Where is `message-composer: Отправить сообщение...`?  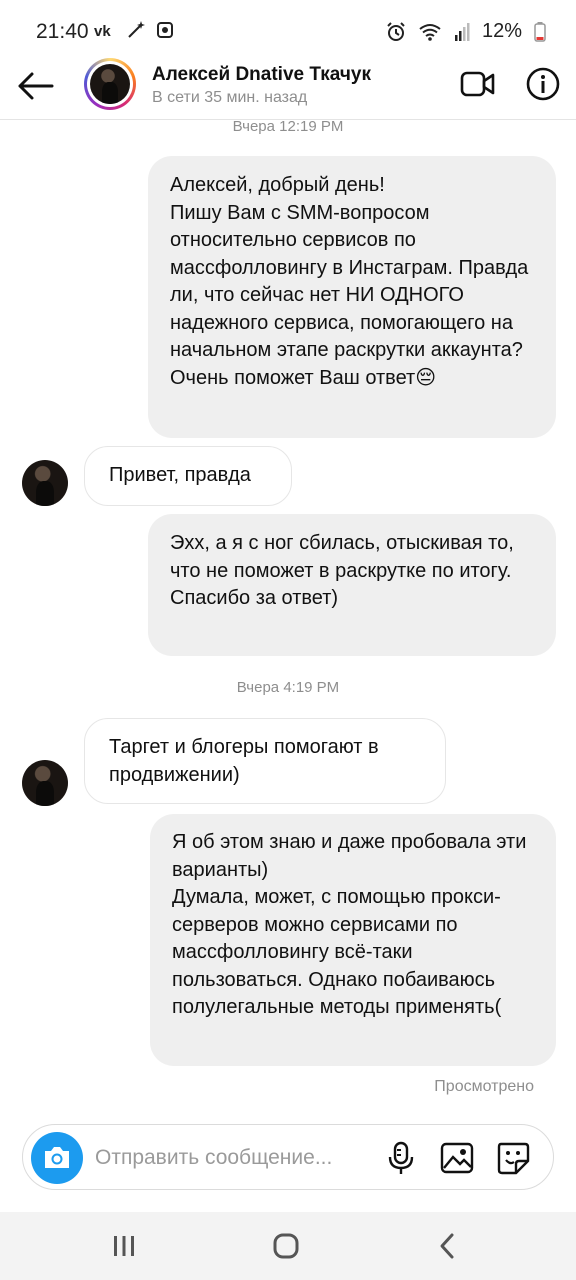
message-composer: Отправить сообщение... is located at coordinates (288, 1157).